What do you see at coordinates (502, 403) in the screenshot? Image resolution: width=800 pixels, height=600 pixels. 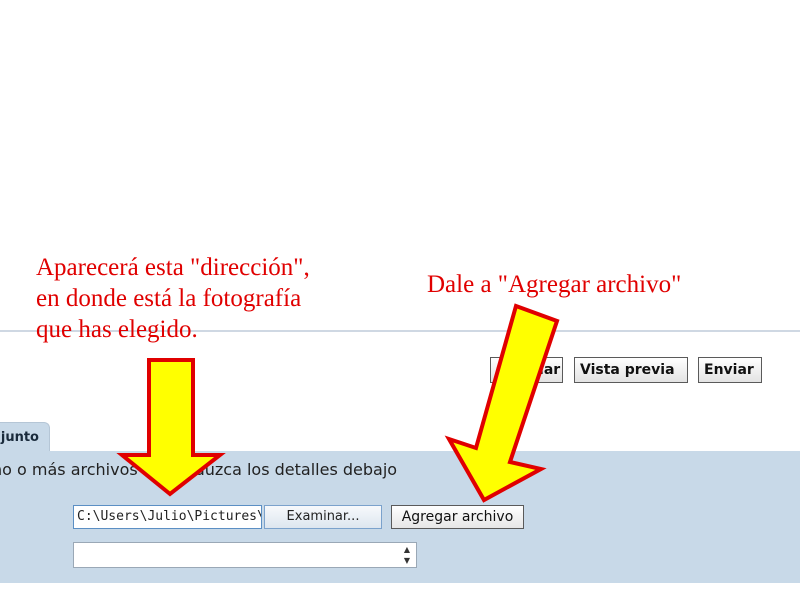 I see `diagonal-arrow-icon` at bounding box center [502, 403].